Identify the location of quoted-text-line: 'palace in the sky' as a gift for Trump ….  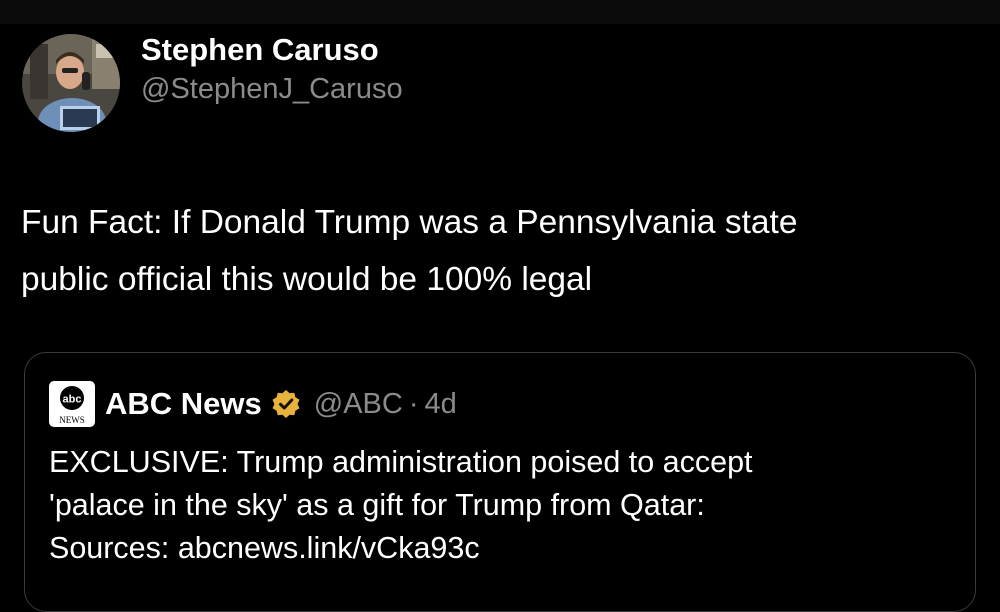
(377, 505).